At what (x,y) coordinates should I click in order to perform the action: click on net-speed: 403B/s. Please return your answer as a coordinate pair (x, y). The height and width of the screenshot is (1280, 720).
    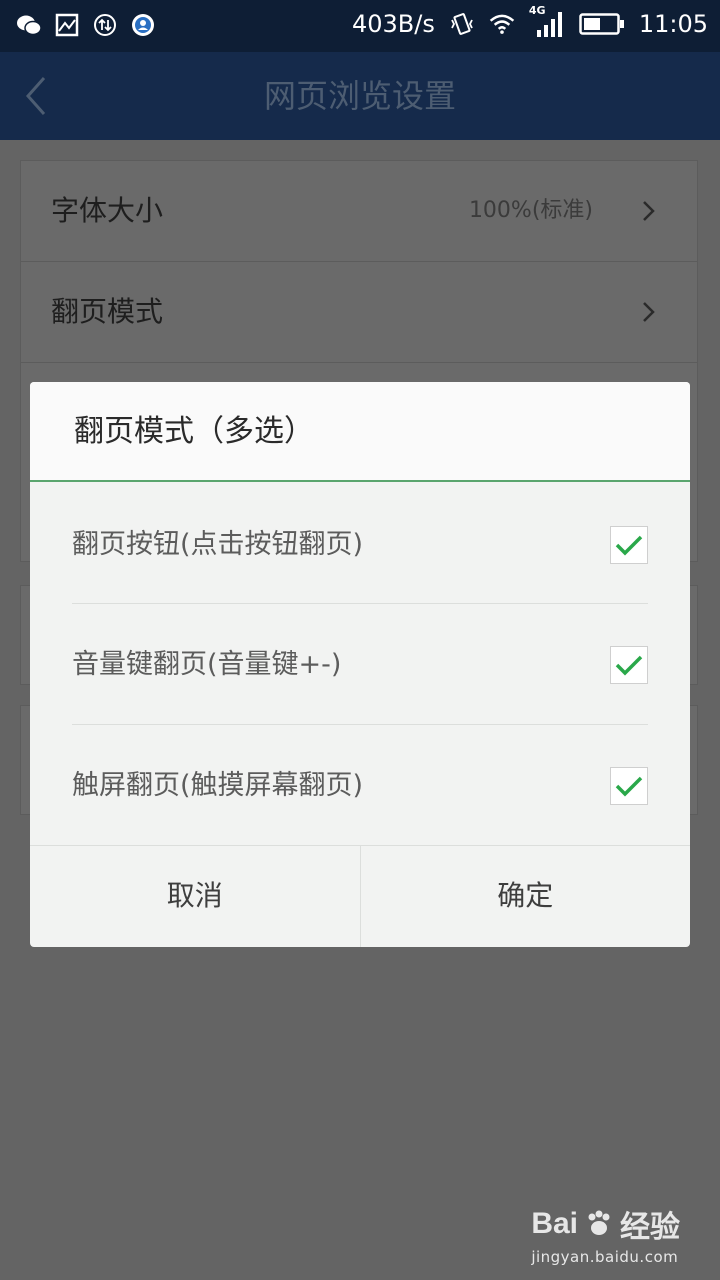
    Looking at the image, I should click on (393, 24).